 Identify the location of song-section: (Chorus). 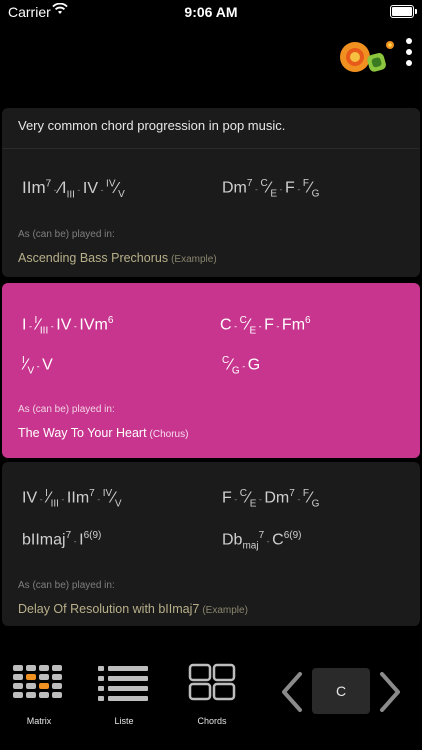
(169, 434).